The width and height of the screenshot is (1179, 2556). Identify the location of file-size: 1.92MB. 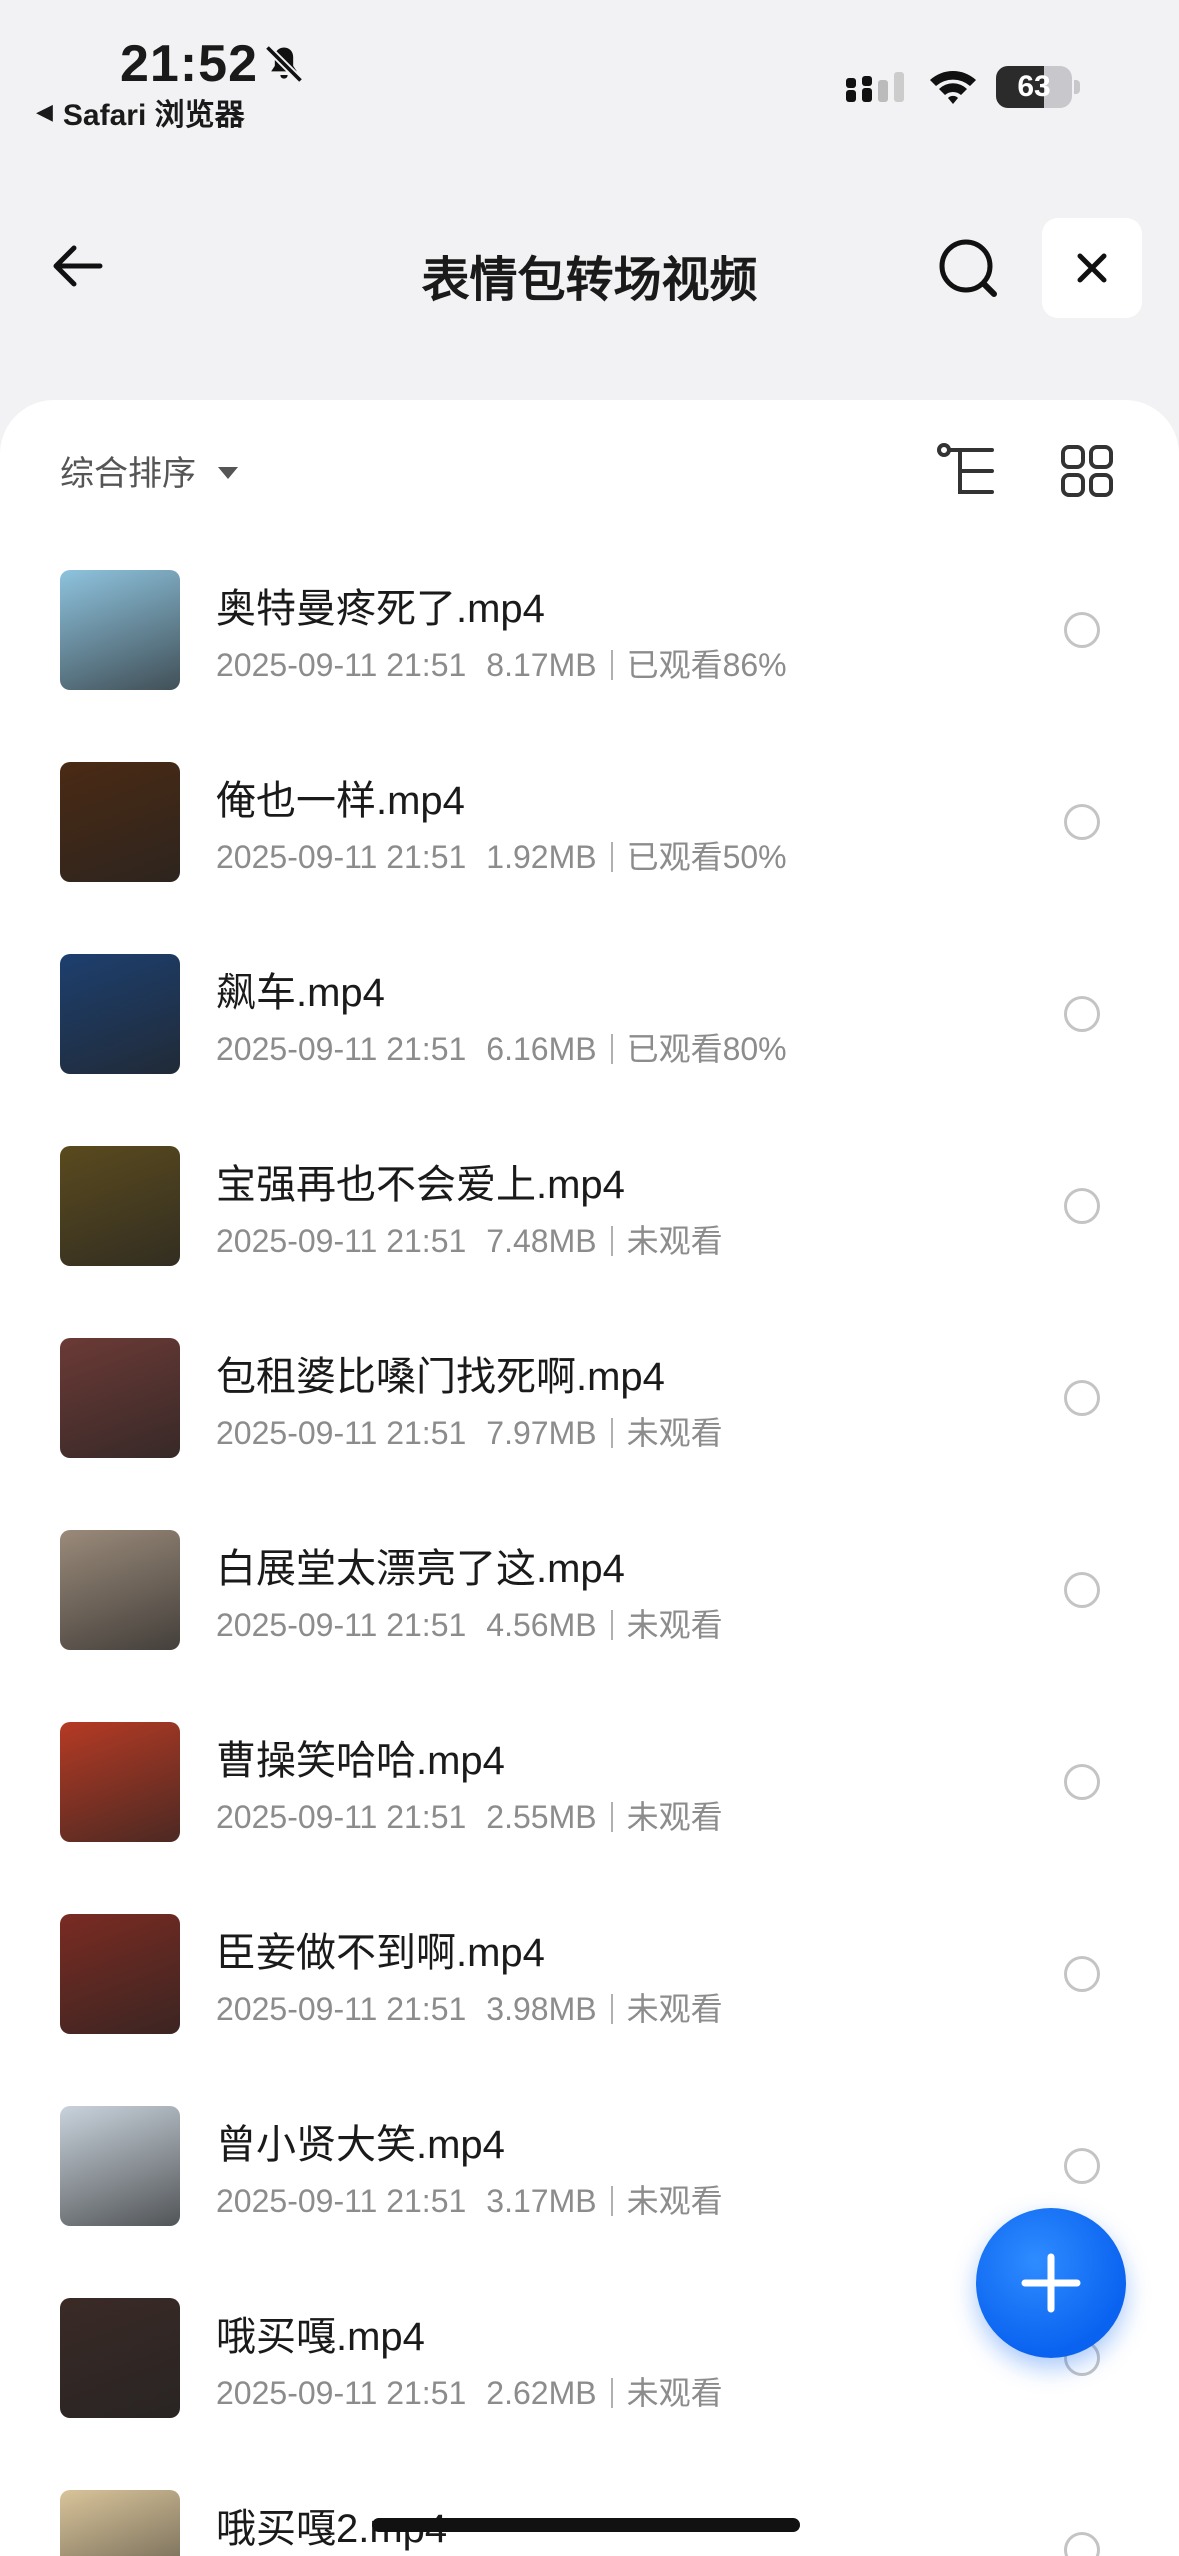
(541, 857).